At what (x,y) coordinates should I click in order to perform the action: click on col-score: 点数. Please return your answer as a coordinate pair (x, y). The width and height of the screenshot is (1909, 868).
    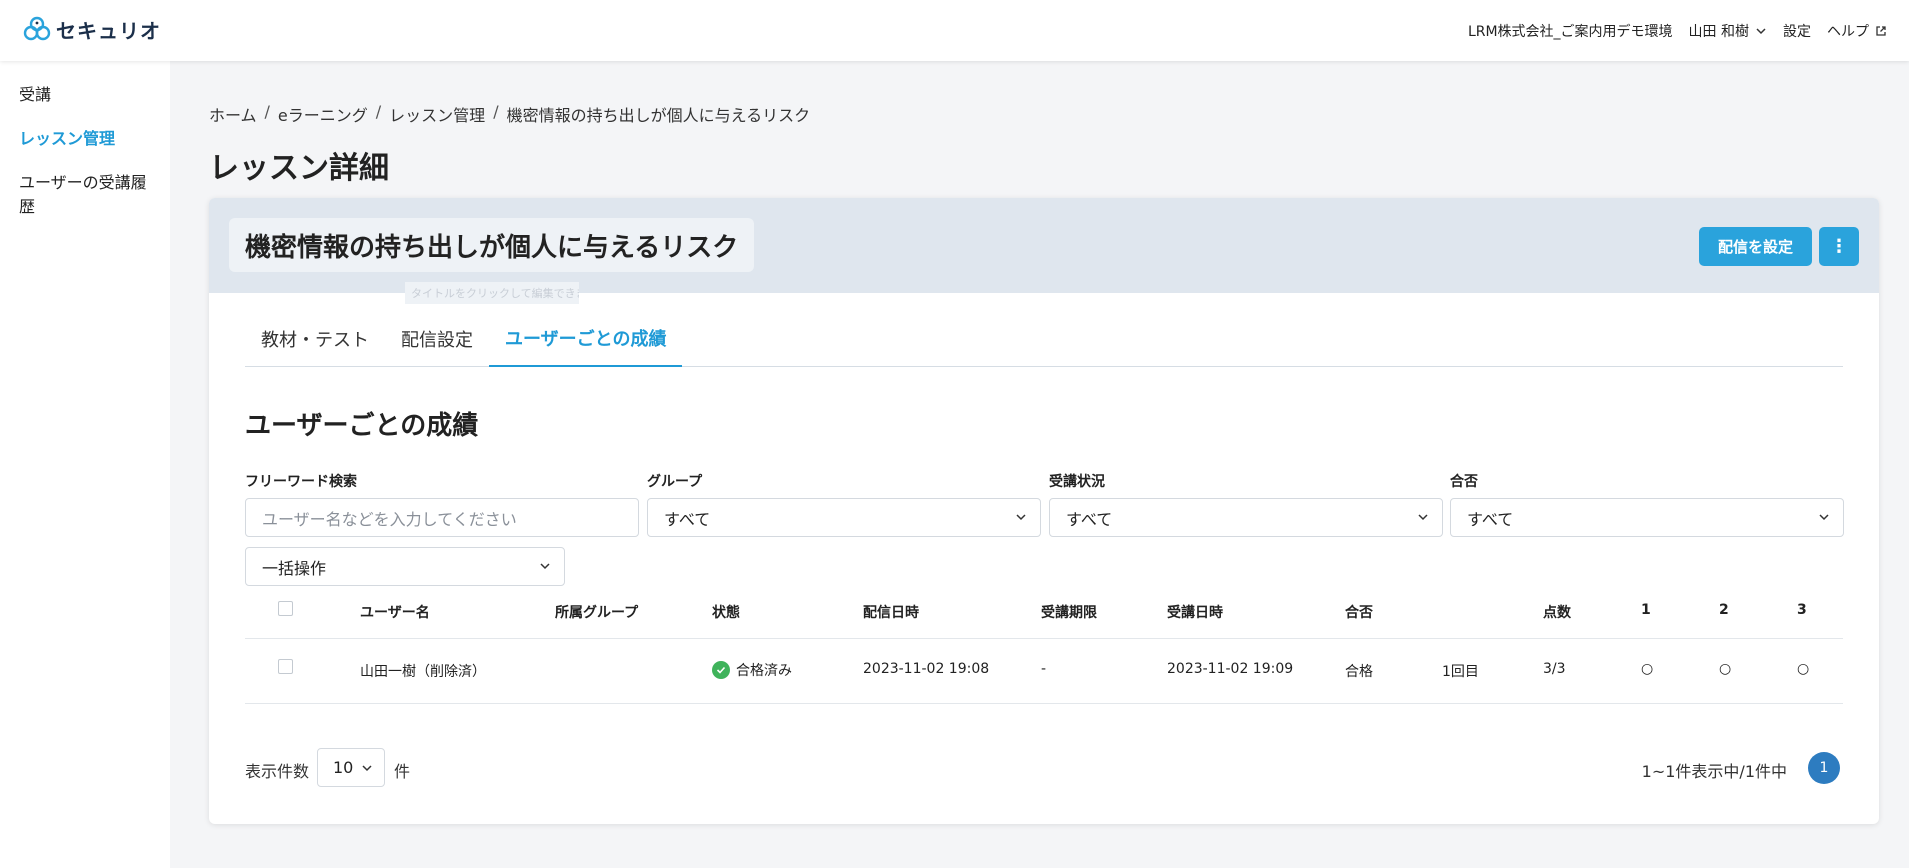
    Looking at the image, I should click on (1557, 612).